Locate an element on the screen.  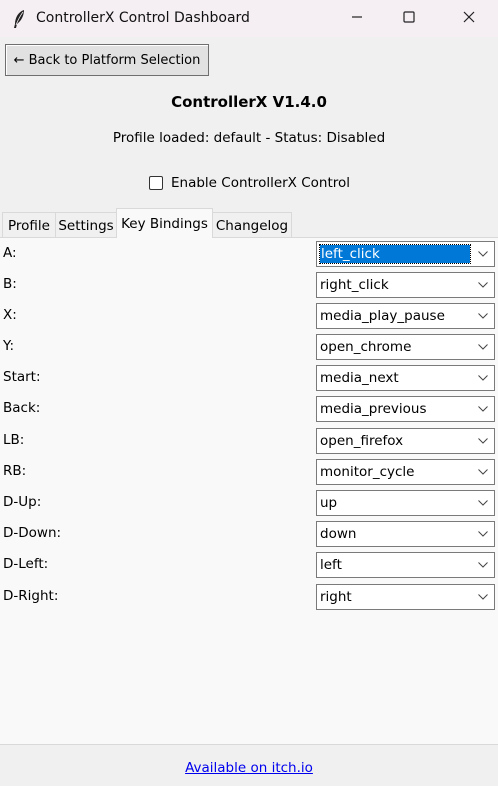
binding-row-d-right: D-Right: right is located at coordinates (249, 597).